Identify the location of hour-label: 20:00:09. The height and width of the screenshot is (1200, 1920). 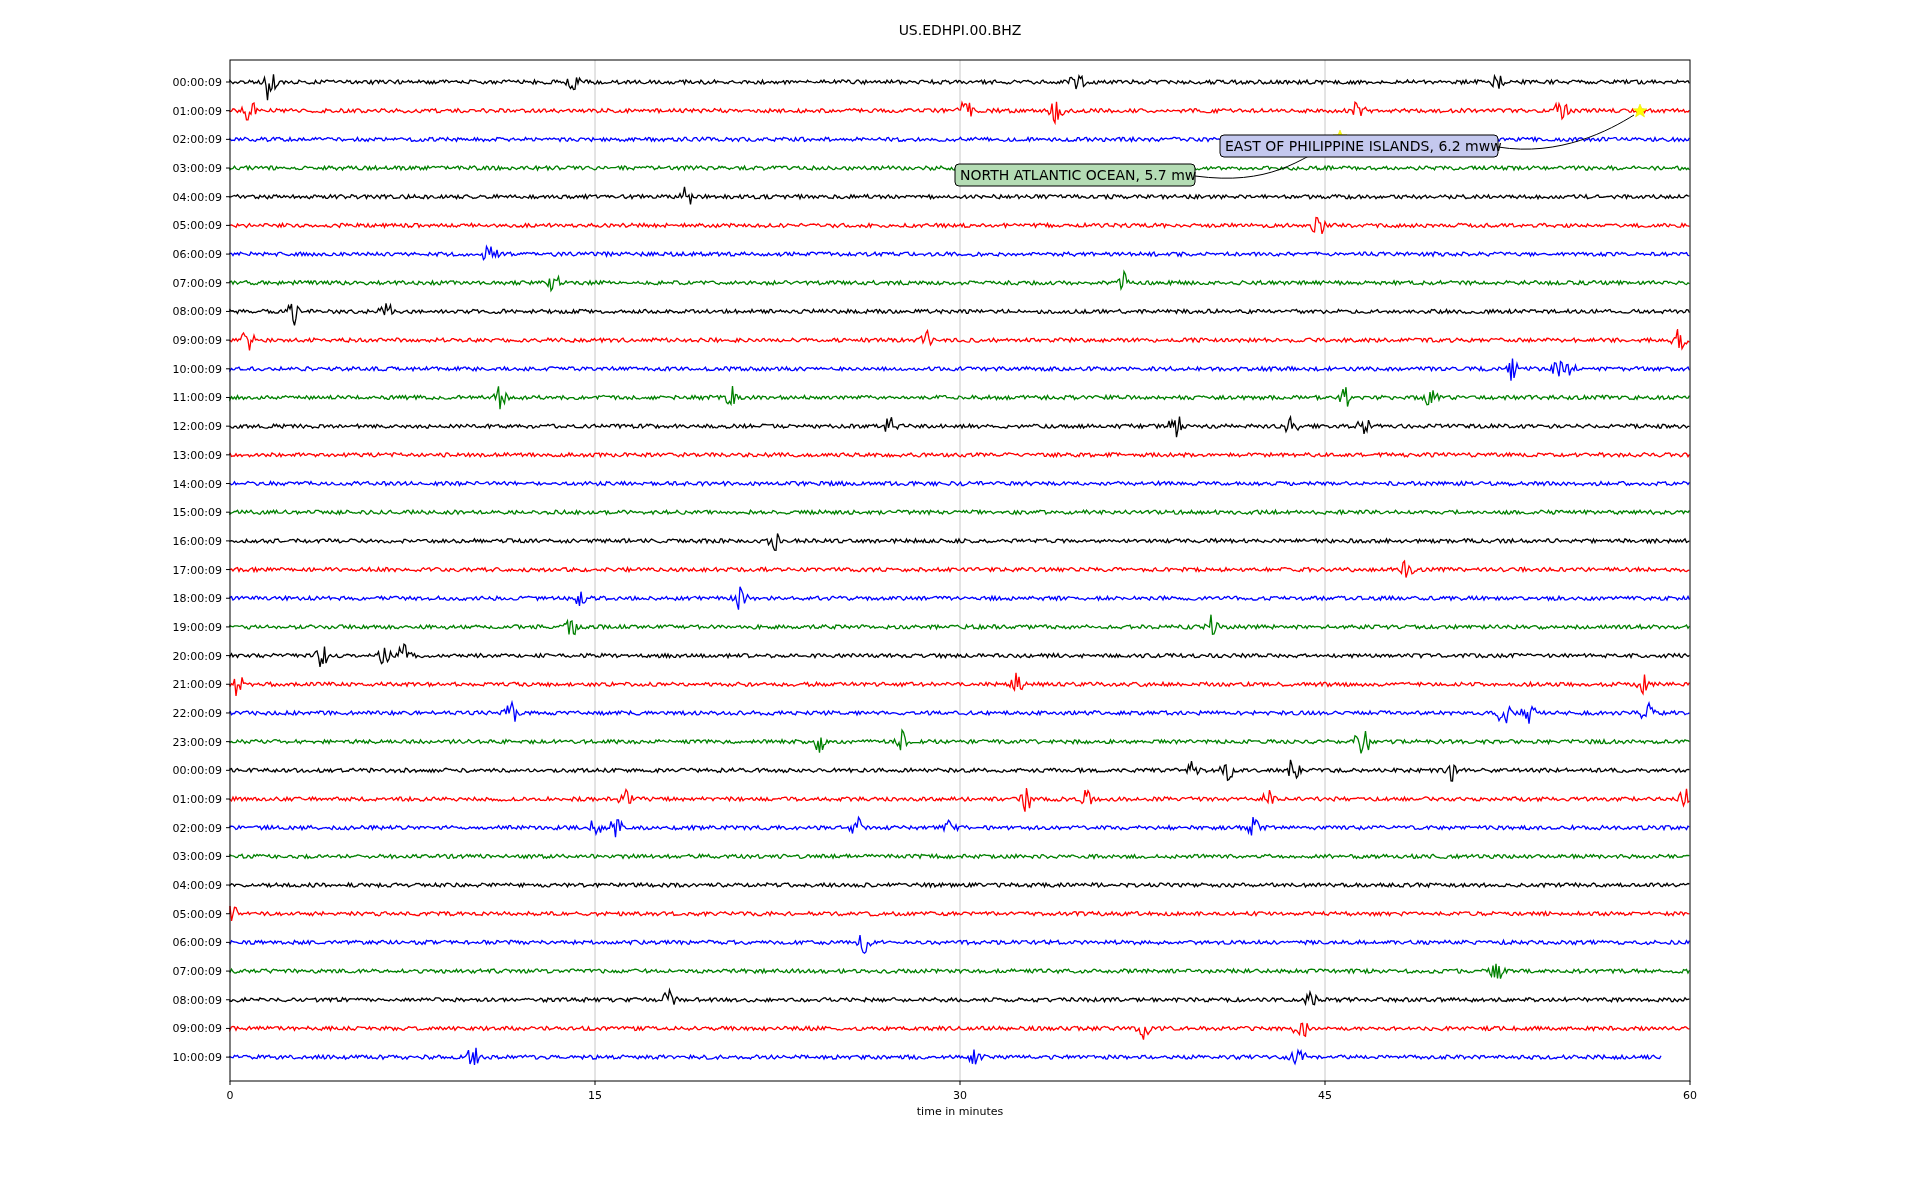
(197, 656).